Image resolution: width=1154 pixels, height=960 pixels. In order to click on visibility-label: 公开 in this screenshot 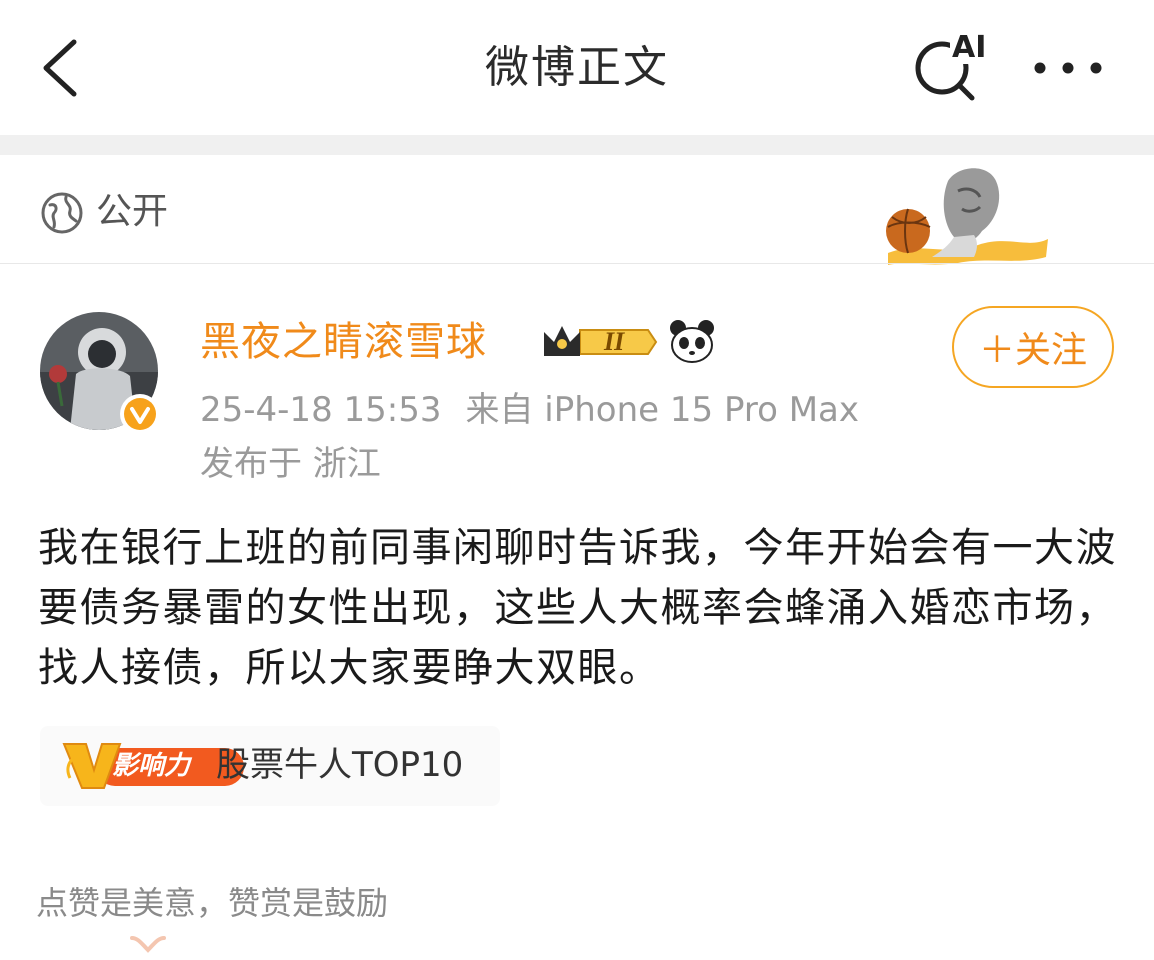, I will do `click(132, 211)`.